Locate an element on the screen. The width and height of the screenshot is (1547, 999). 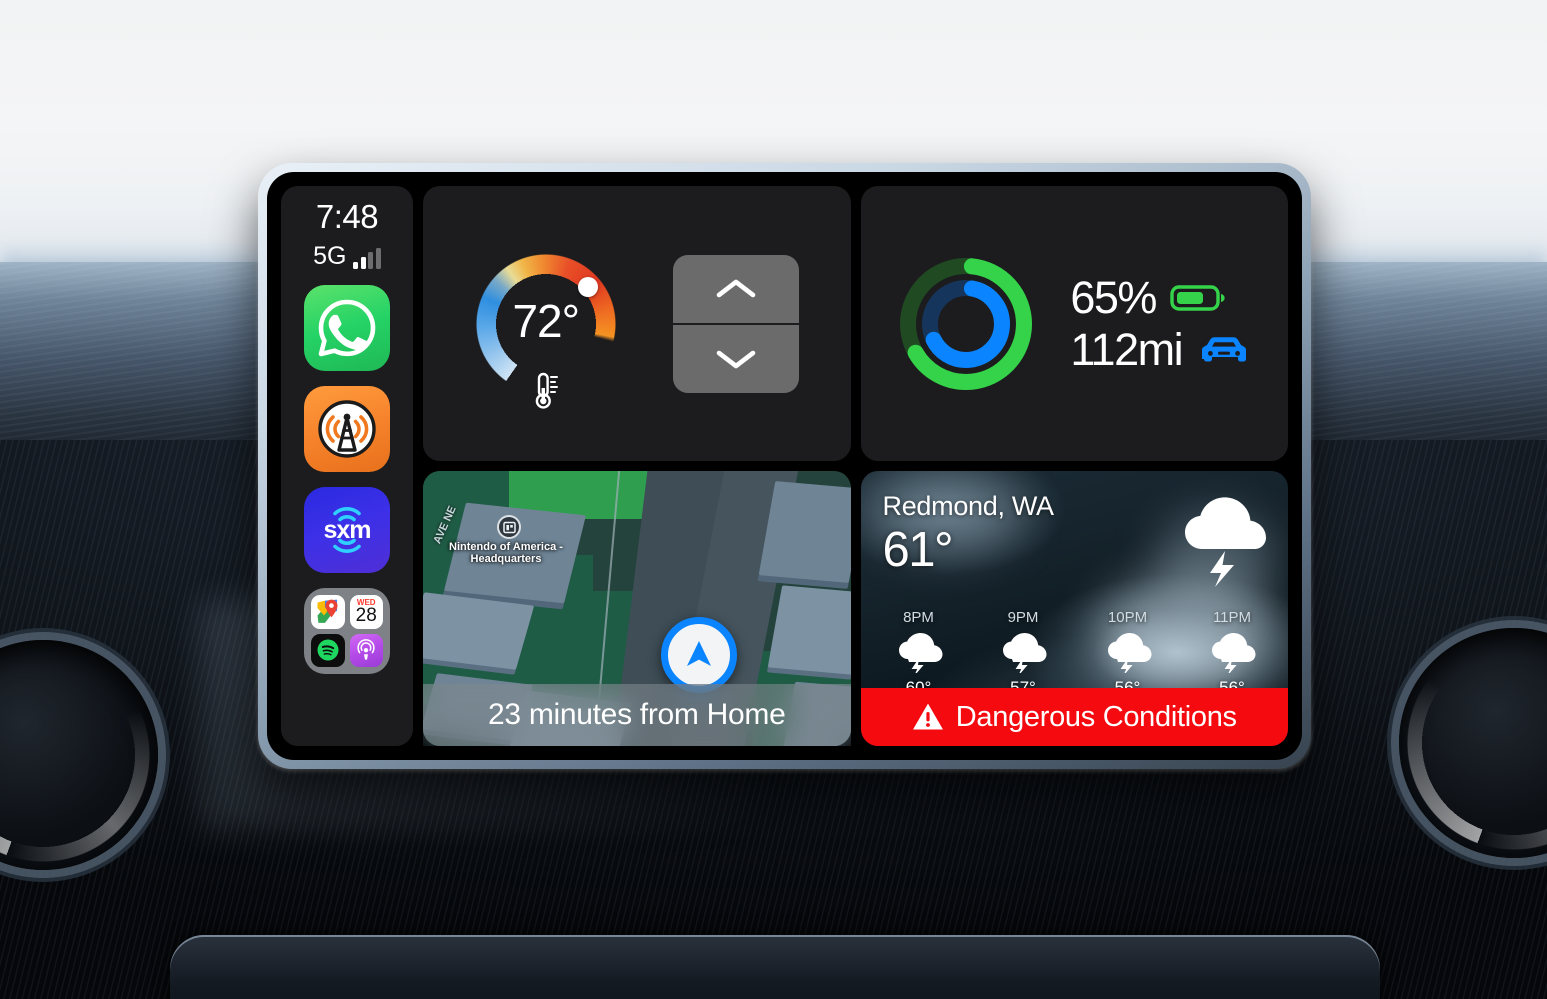
navigation-arrow-icon is located at coordinates (699, 653).